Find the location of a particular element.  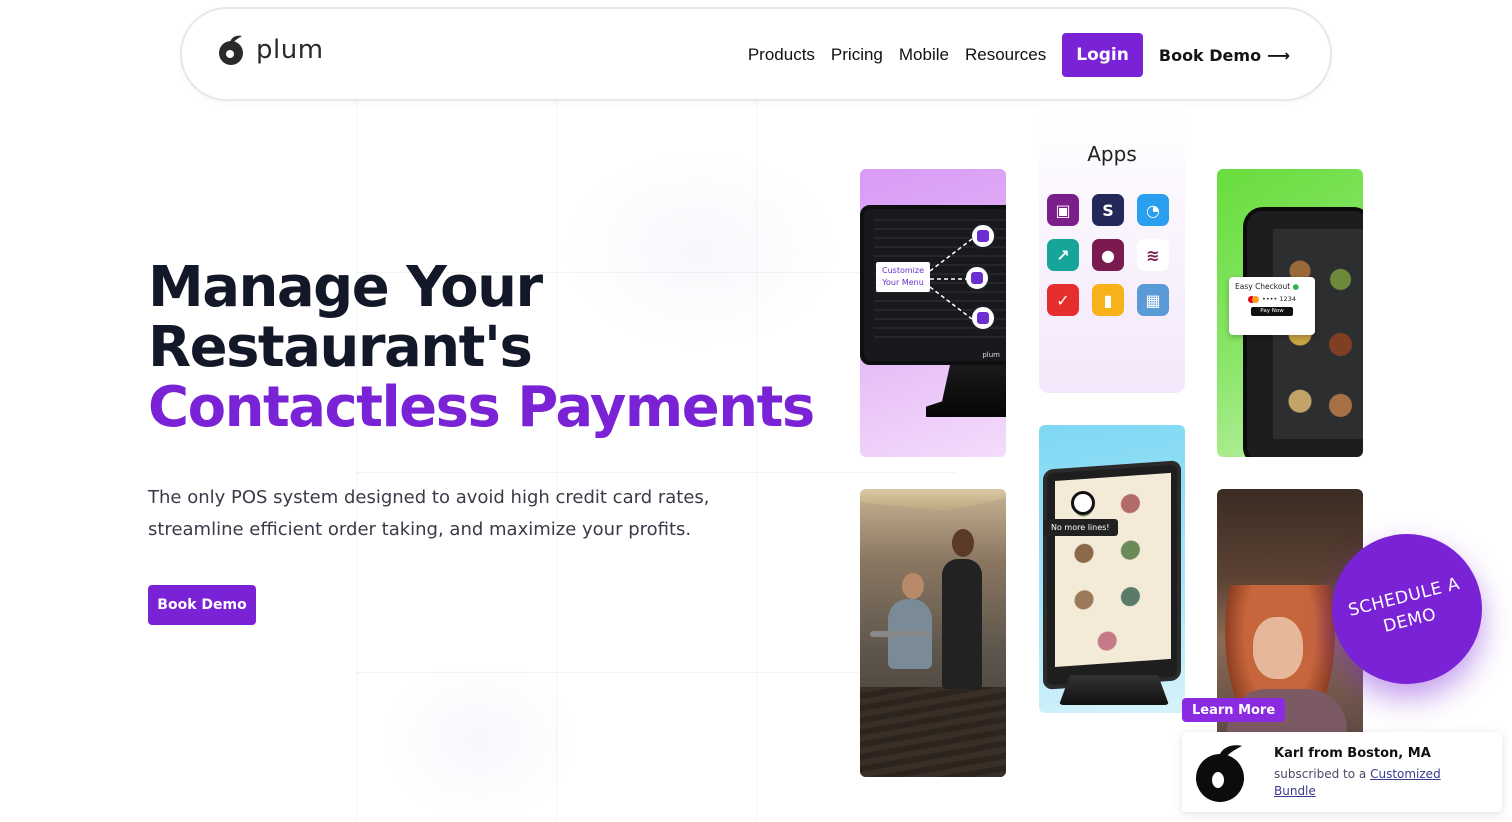

floor-image is located at coordinates (933, 732).